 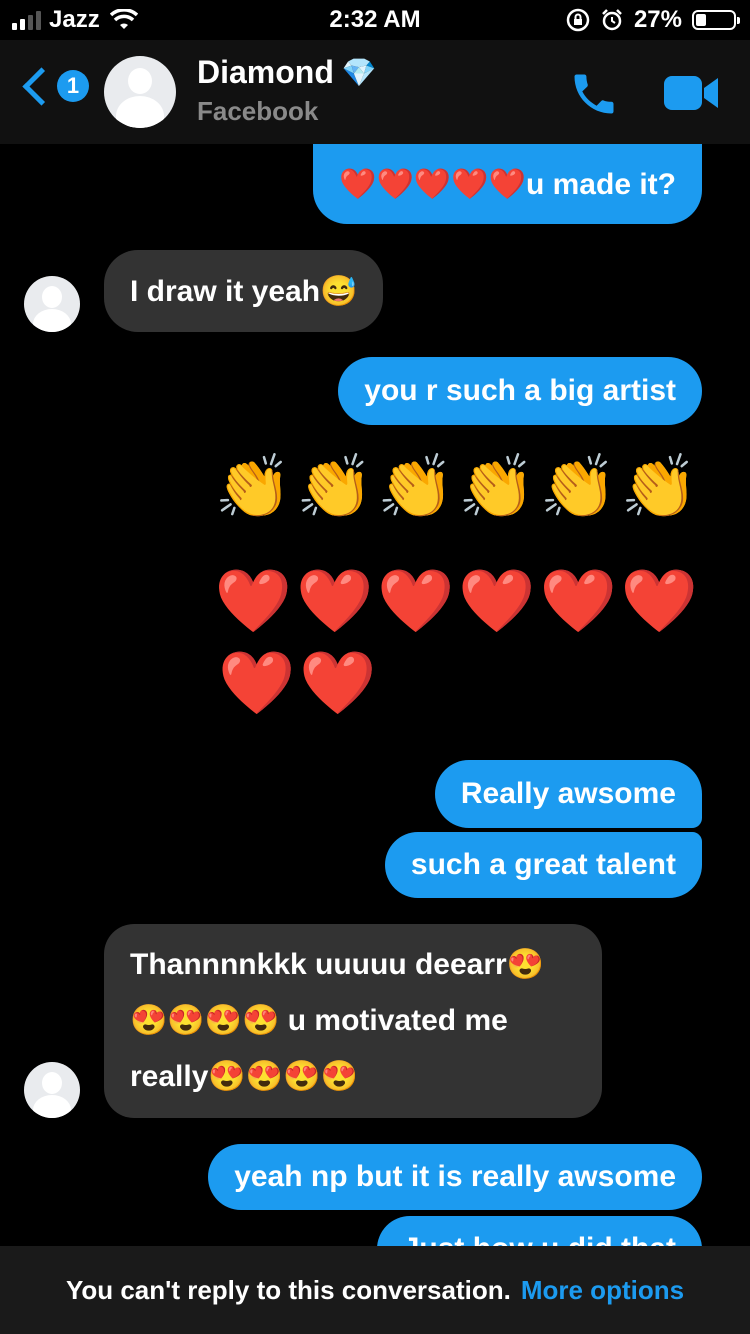 I want to click on message-text: such a great talent, so click(x=543, y=864).